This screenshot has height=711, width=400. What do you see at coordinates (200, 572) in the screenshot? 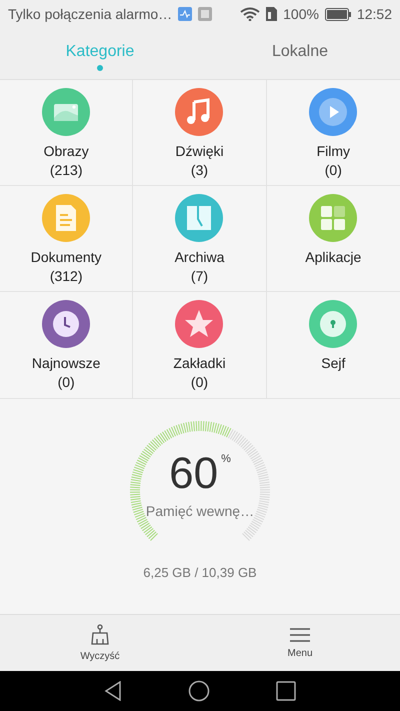
I see `storage-usage: 6,25 GB / 10,39 GB` at bounding box center [200, 572].